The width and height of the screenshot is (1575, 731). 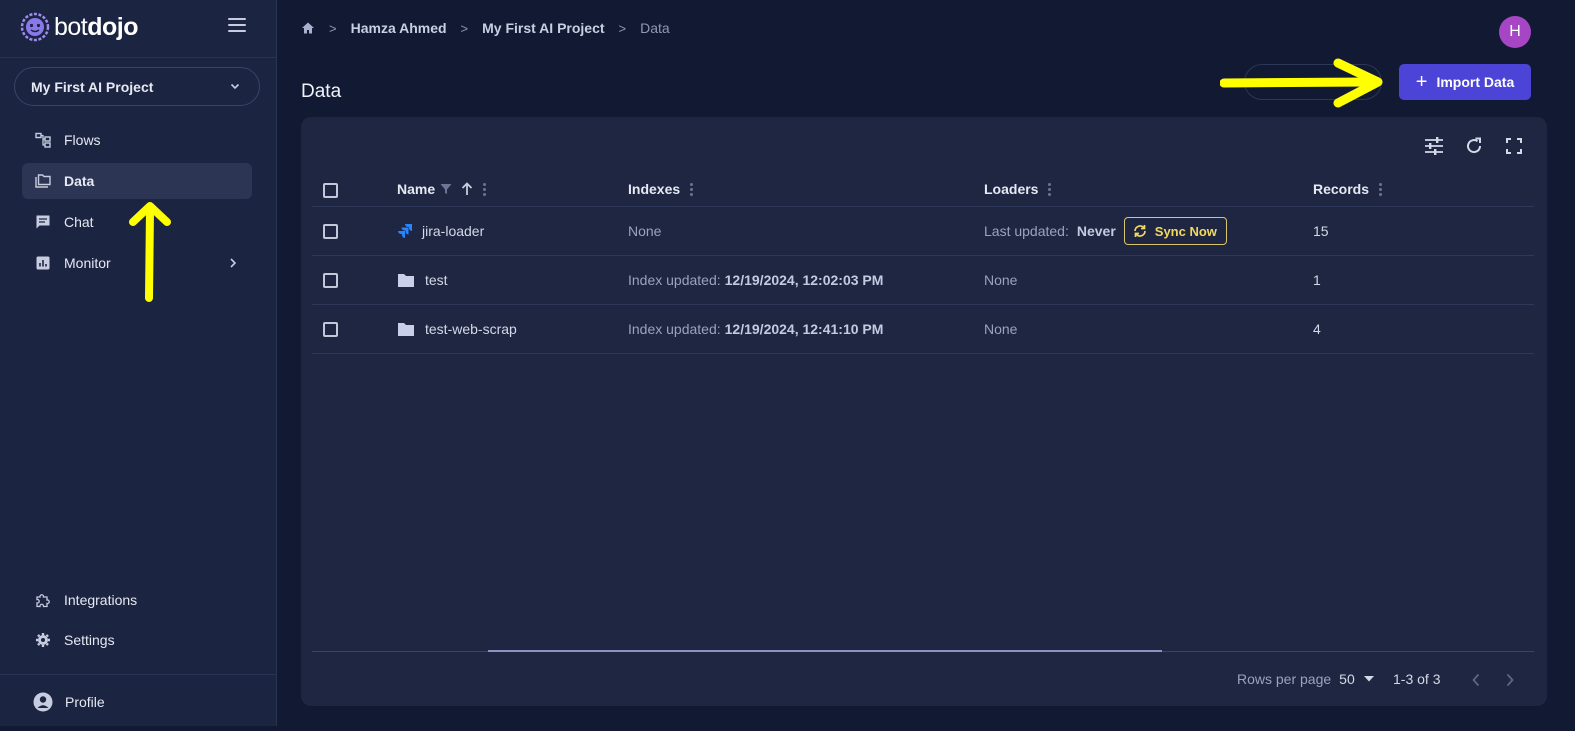 I want to click on fullscreen-button, so click(x=1514, y=146).